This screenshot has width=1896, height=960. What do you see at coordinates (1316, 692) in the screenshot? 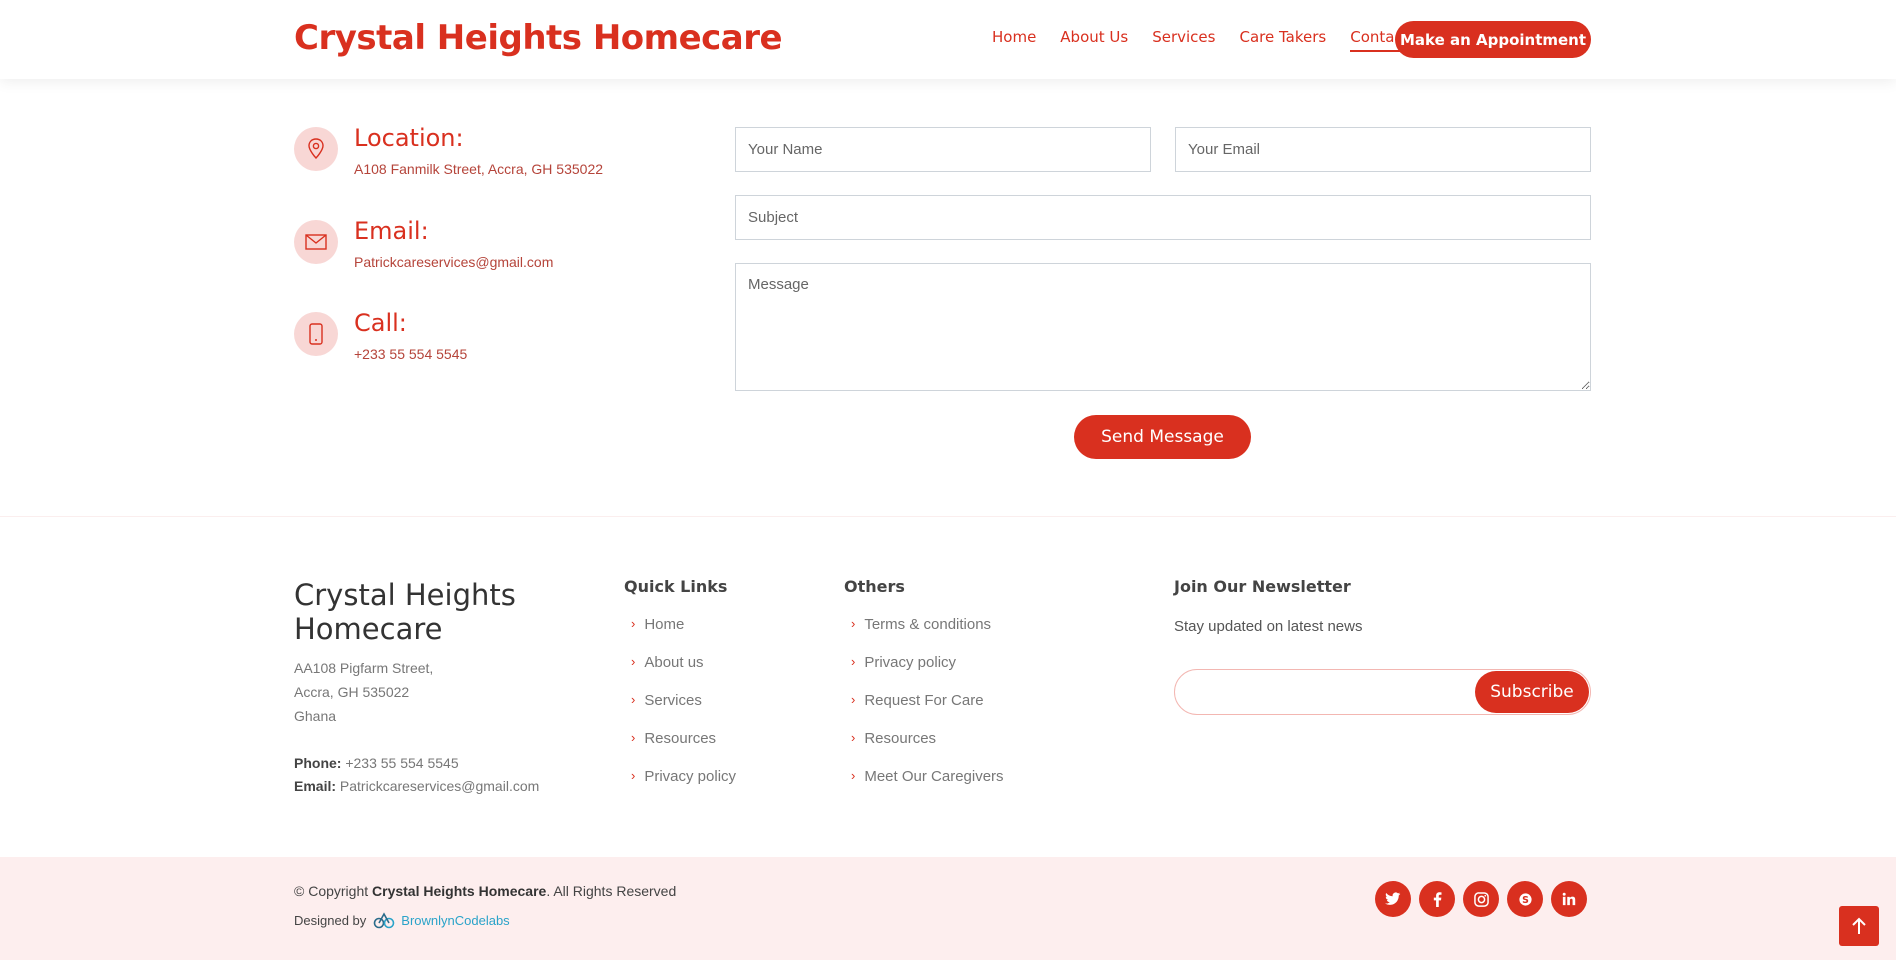
I see `newsletter-email-input` at bounding box center [1316, 692].